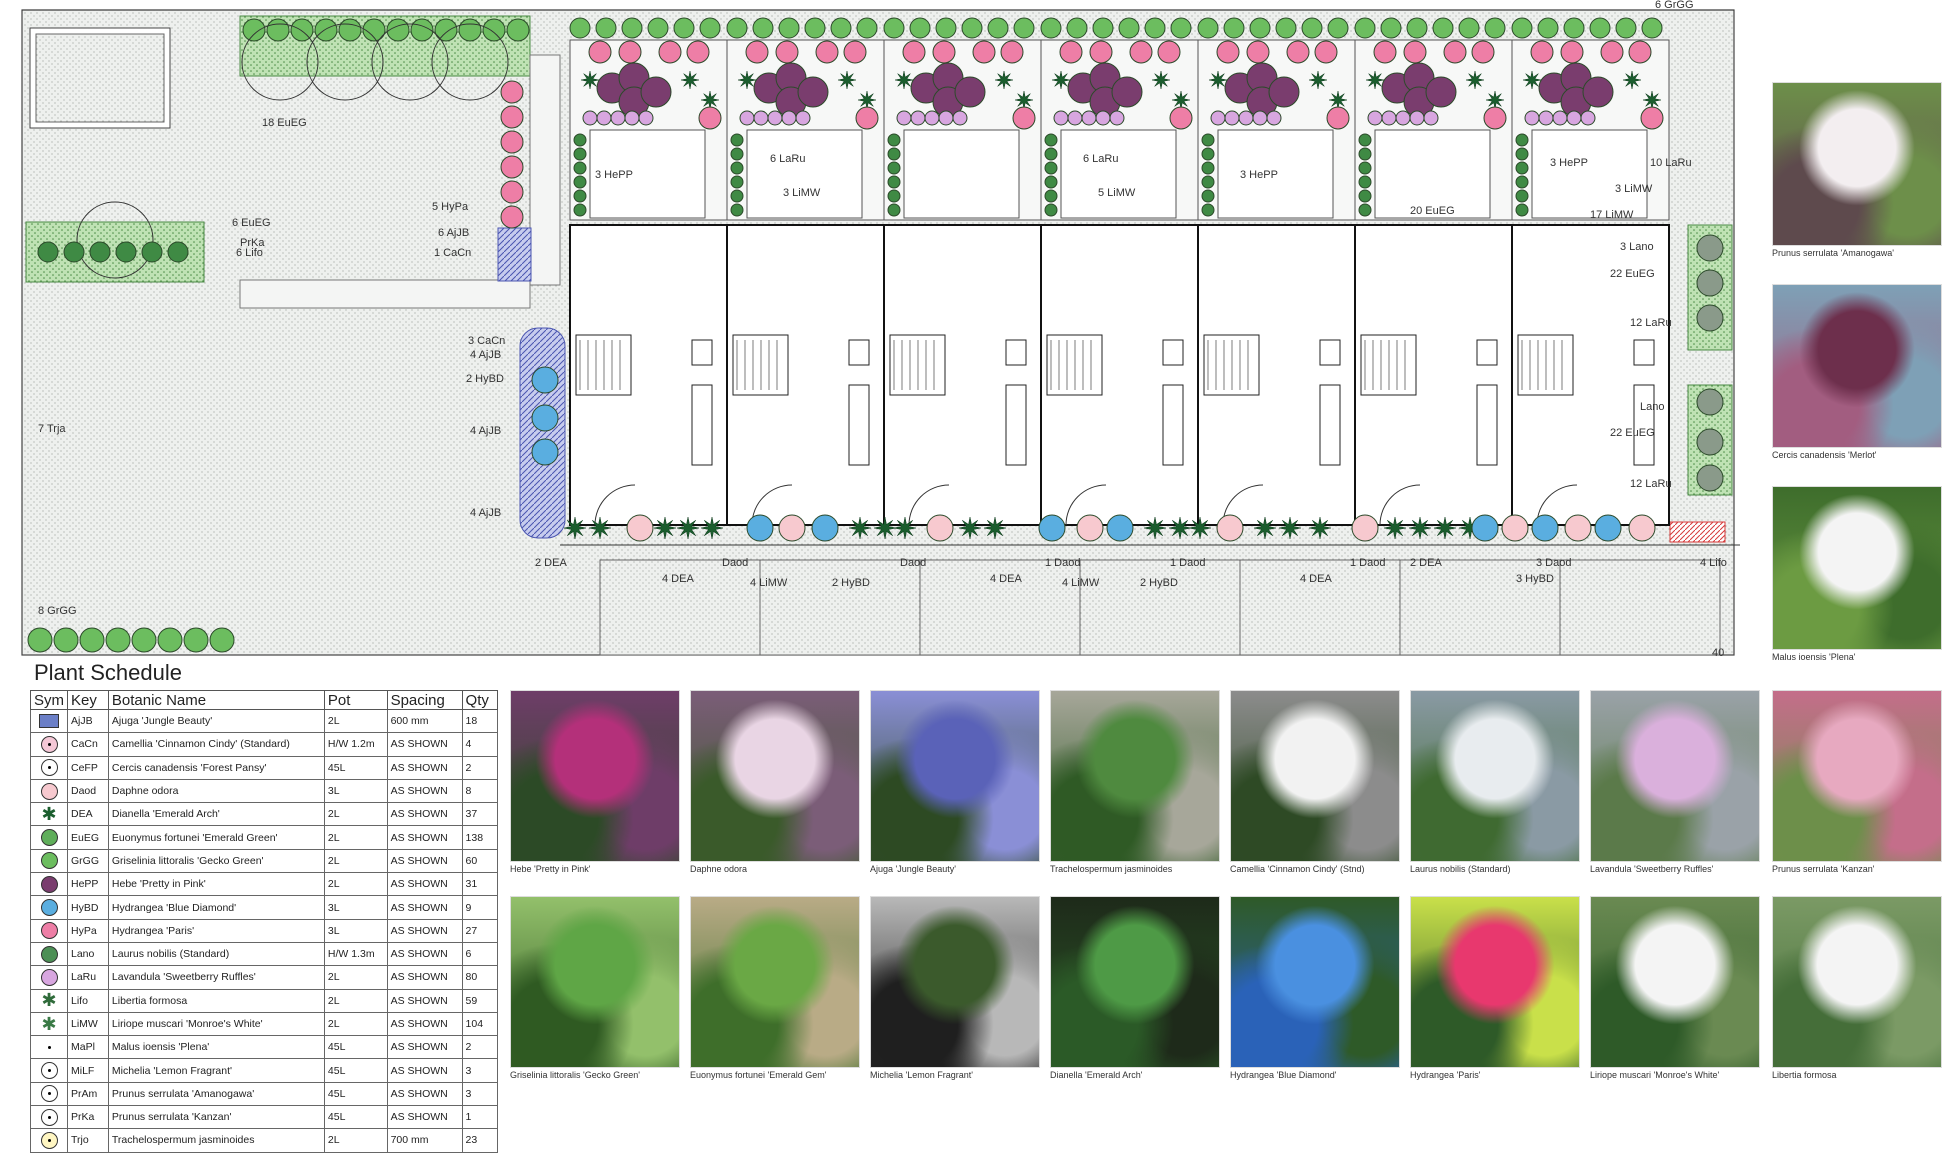 The image size is (1950, 1154). Describe the element at coordinates (1515, 528) in the screenshot. I see `daphne-symbol` at that location.